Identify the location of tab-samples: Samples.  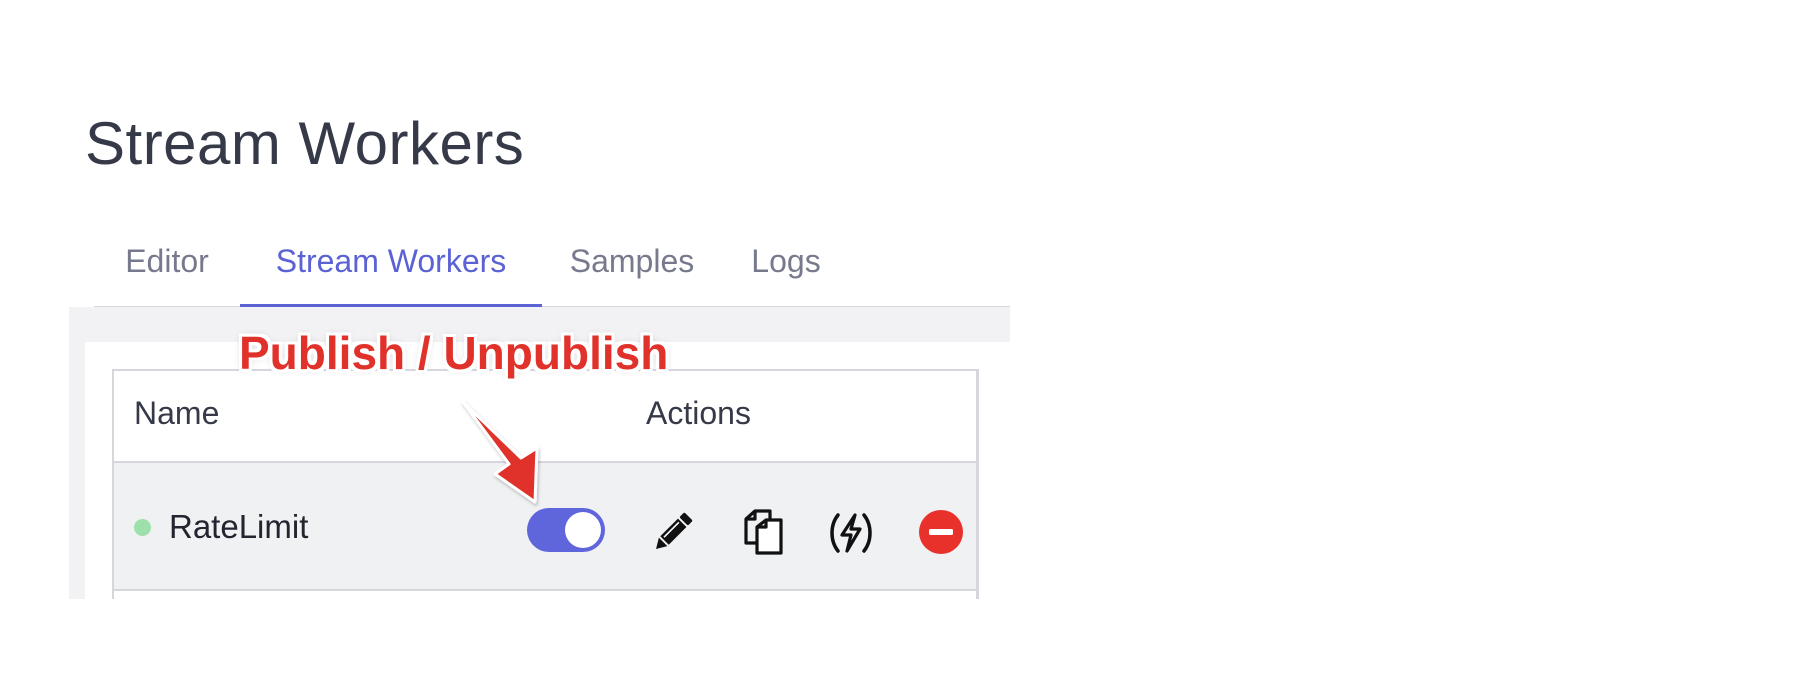
(632, 269).